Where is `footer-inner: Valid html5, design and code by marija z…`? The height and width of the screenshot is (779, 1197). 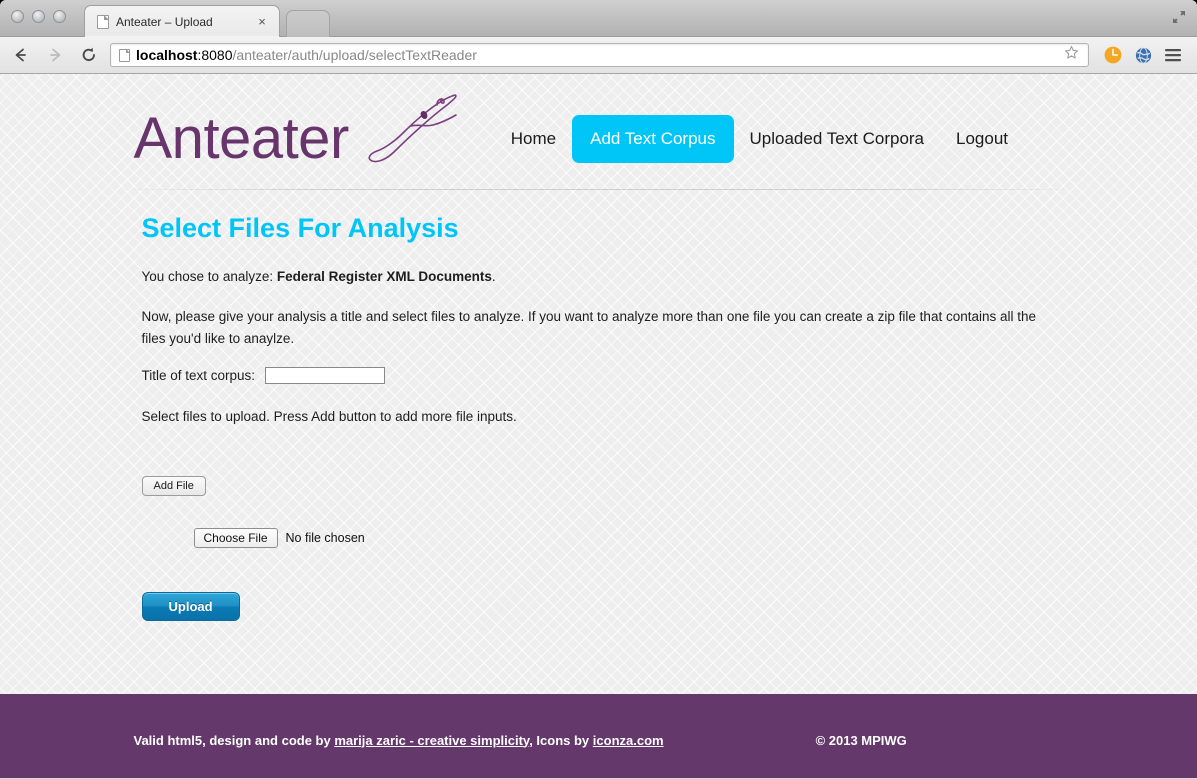
footer-inner: Valid html5, design and code by marija z… is located at coordinates (599, 740).